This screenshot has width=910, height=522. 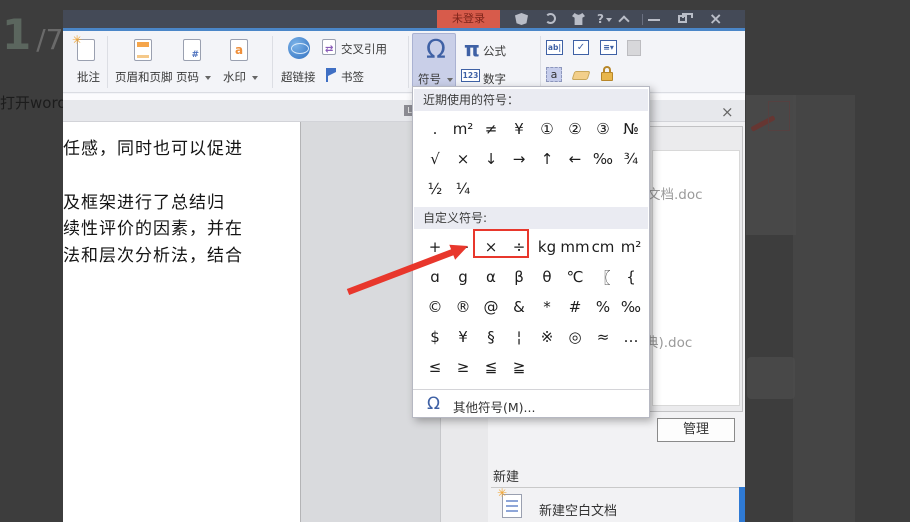 What do you see at coordinates (603, 277) in the screenshot?
I see `symbol-cell: 〖` at bounding box center [603, 277].